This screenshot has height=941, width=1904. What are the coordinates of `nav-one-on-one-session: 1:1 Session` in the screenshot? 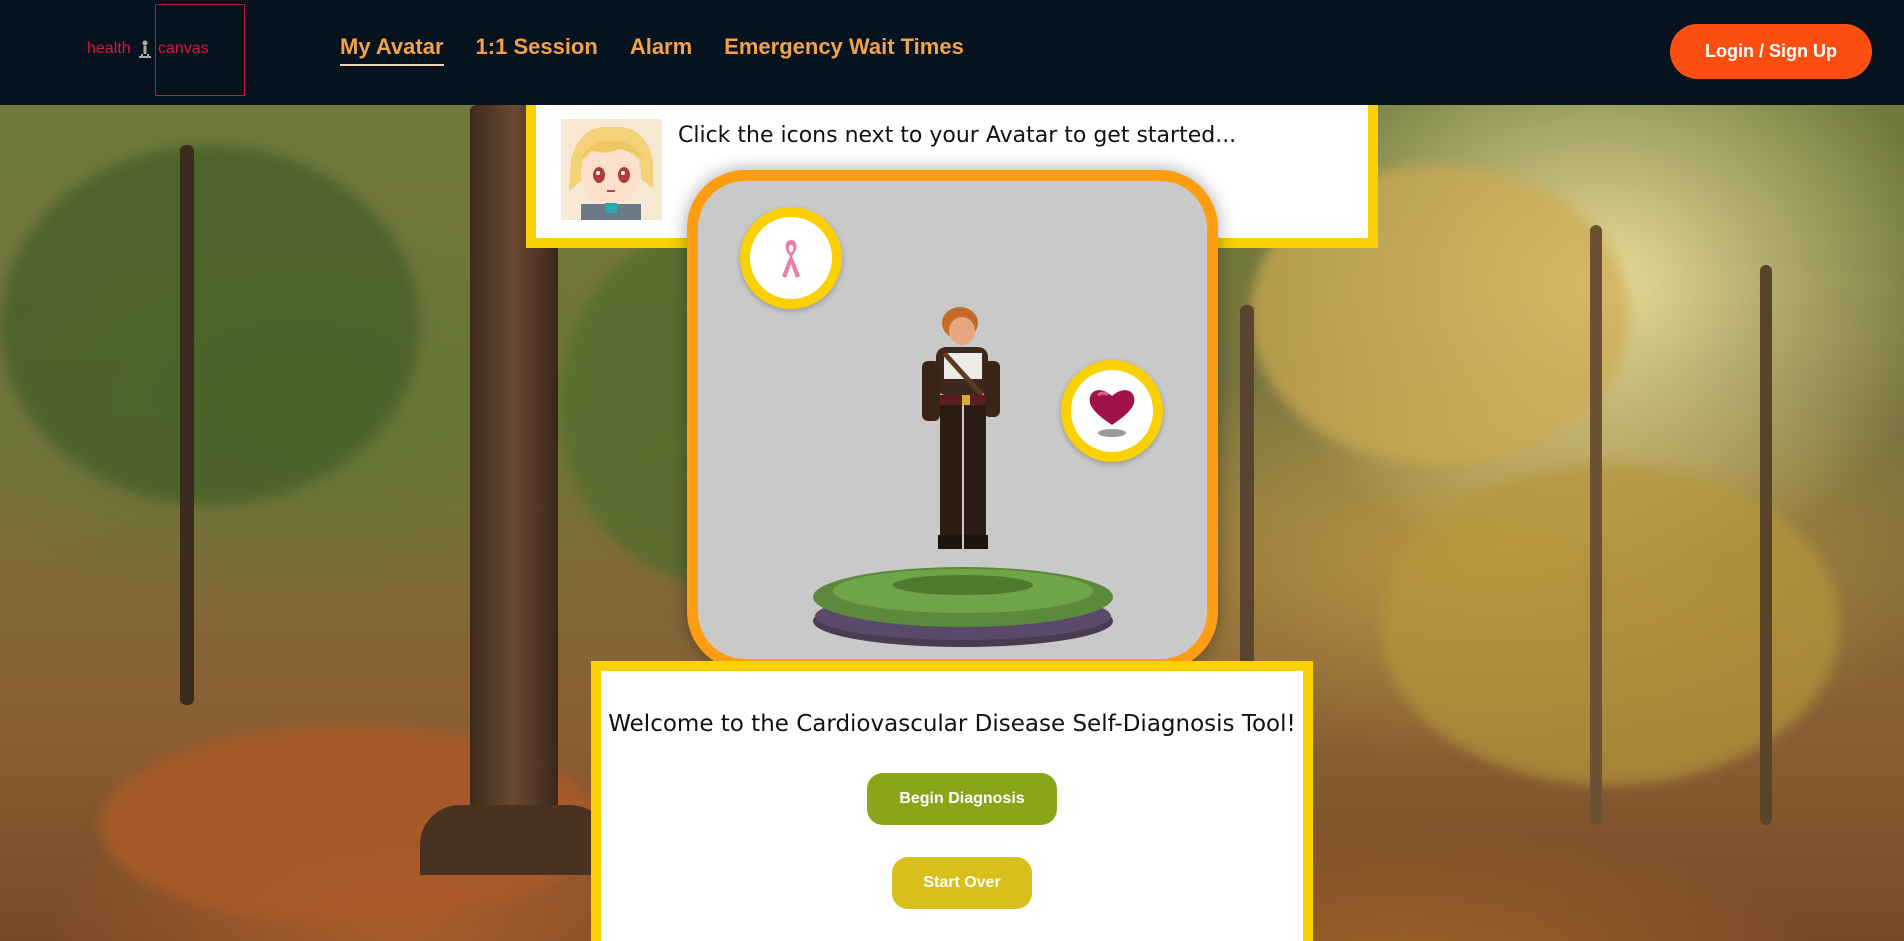 It's located at (537, 50).